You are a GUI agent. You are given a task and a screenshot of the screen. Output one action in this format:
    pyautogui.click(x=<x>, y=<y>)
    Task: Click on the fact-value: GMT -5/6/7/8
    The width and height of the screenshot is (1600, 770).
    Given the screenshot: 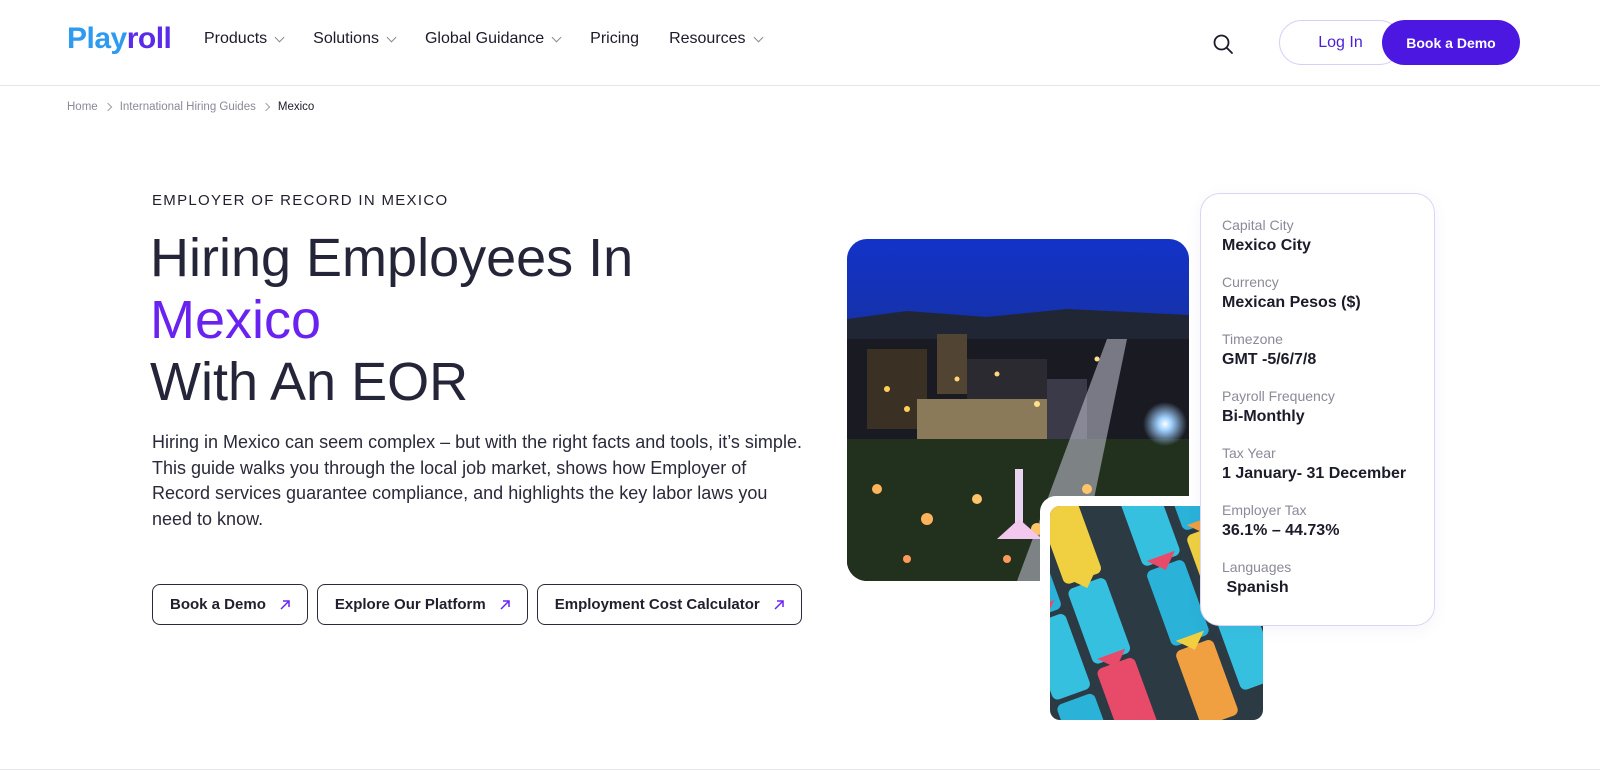 What is the action you would take?
    pyautogui.click(x=1269, y=359)
    